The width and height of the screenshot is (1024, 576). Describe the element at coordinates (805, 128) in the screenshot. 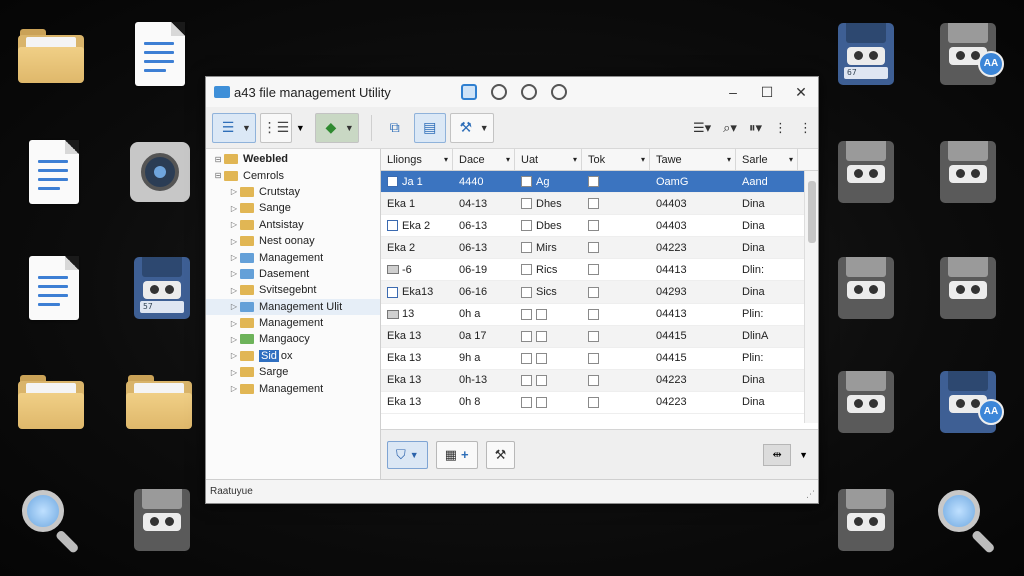

I see `more-icon-2: ⋮` at that location.